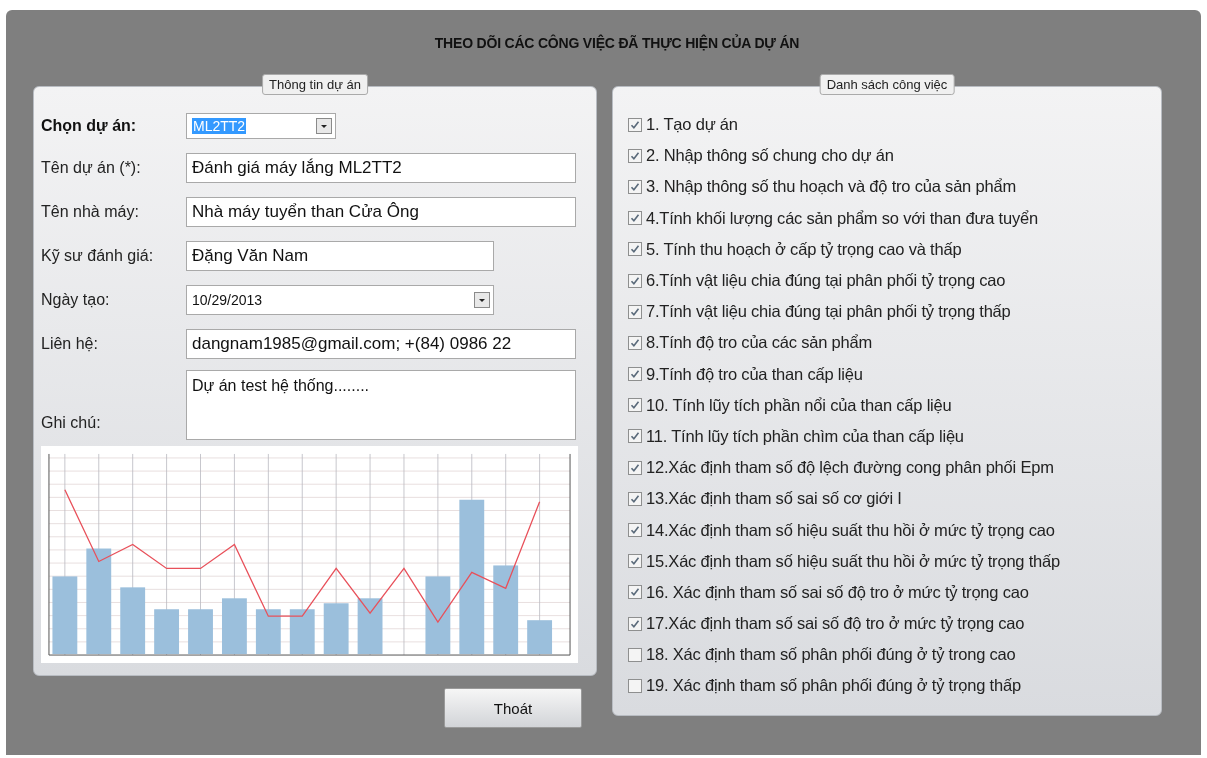 The height and width of the screenshot is (758, 1207). Describe the element at coordinates (887, 84) in the screenshot. I see `group-legend: Danh sách công việc` at that location.